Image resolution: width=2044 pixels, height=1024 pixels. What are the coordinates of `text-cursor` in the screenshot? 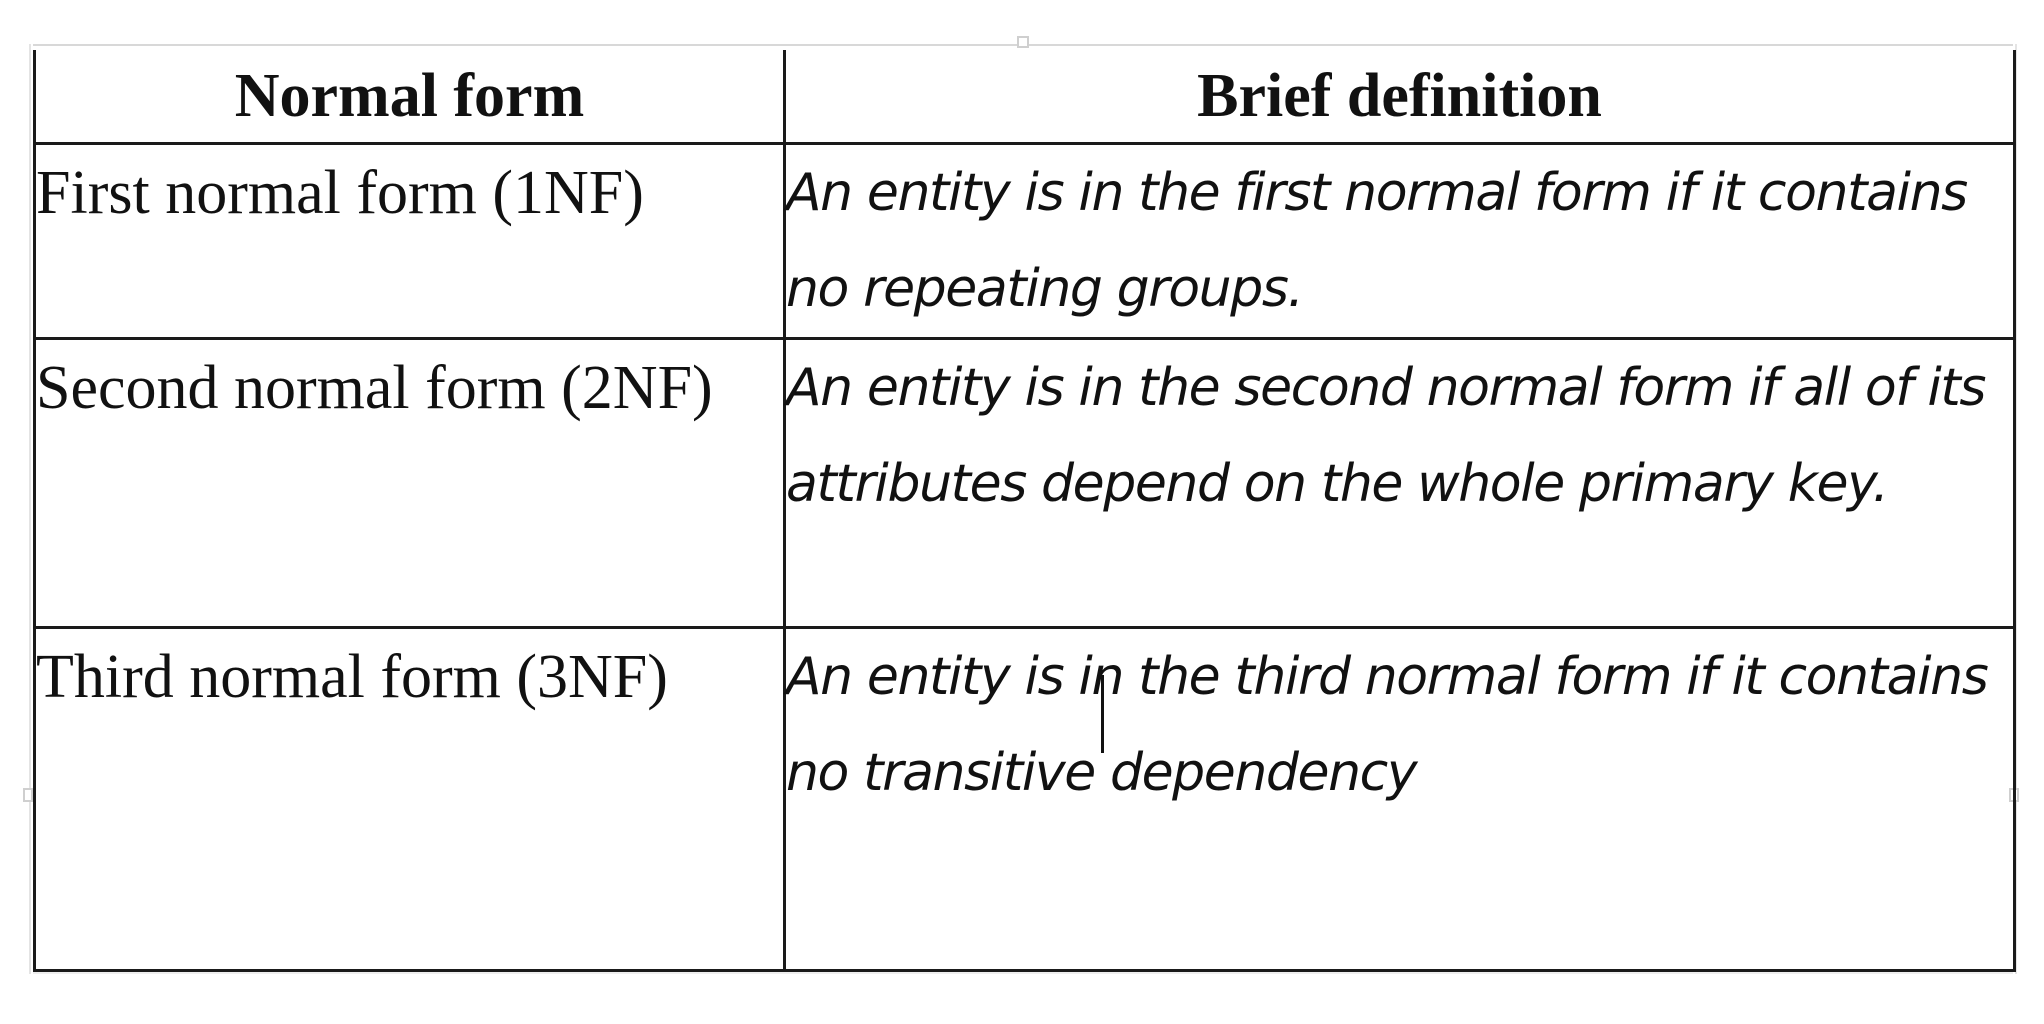 It's located at (1102, 714).